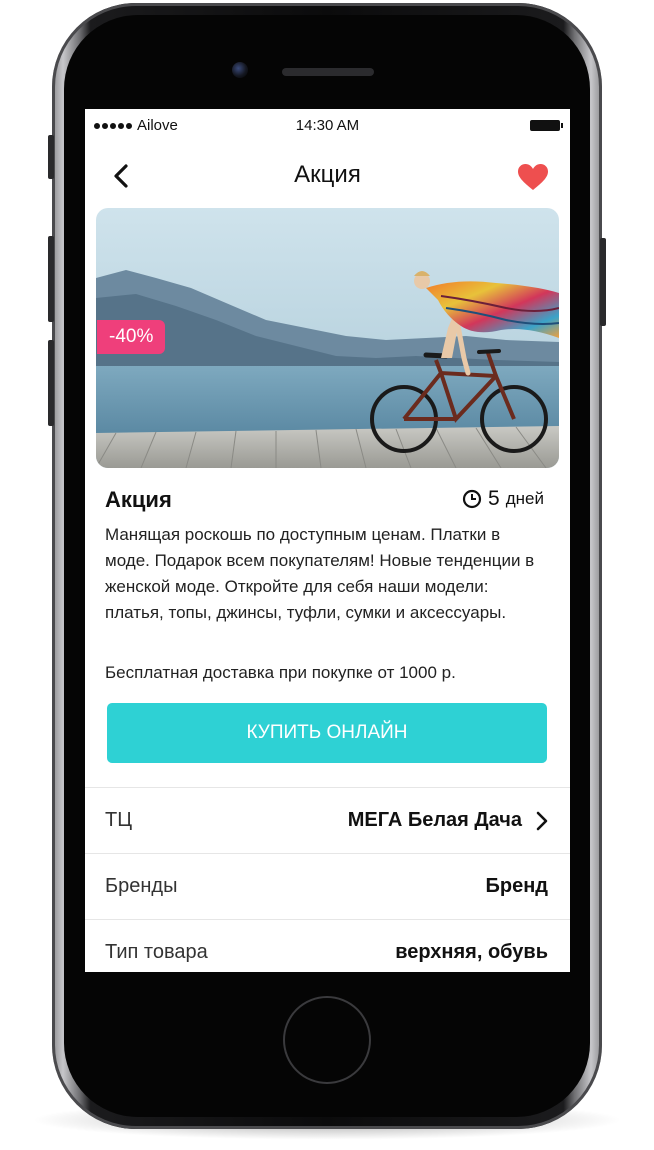 Image resolution: width=654 pixels, height=1150 pixels. Describe the element at coordinates (503, 499) in the screenshot. I see `days-remaining: 5 дней` at that location.